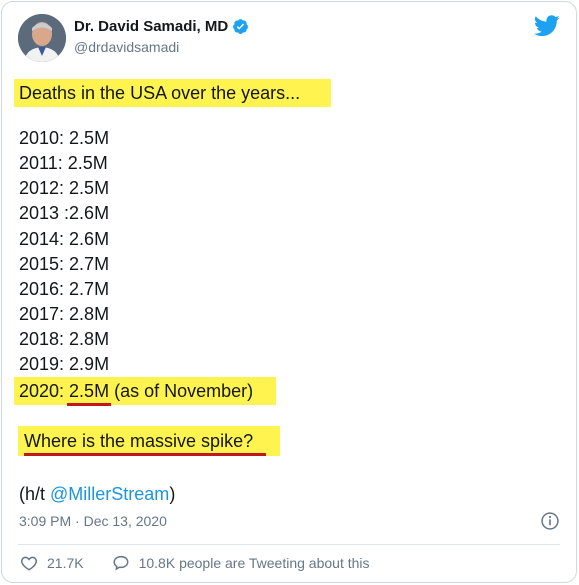 Image resolution: width=579 pixels, height=585 pixels. Describe the element at coordinates (64, 314) in the screenshot. I see `year-line-2017: 2017: 2.8M` at that location.